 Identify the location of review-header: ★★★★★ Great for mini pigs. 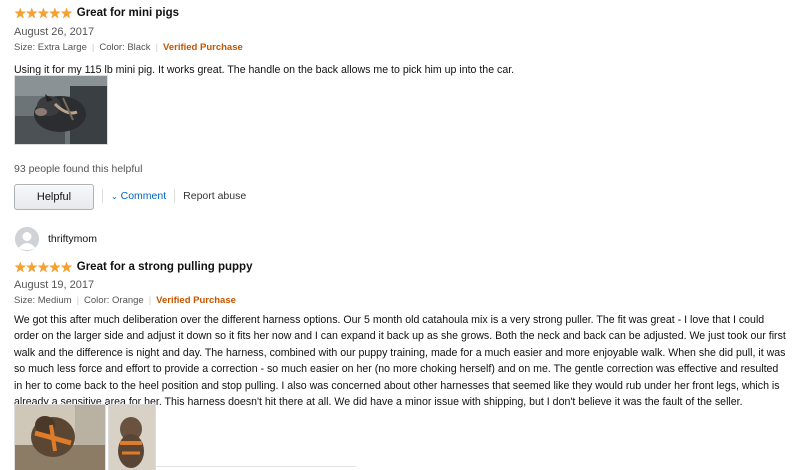
(400, 13).